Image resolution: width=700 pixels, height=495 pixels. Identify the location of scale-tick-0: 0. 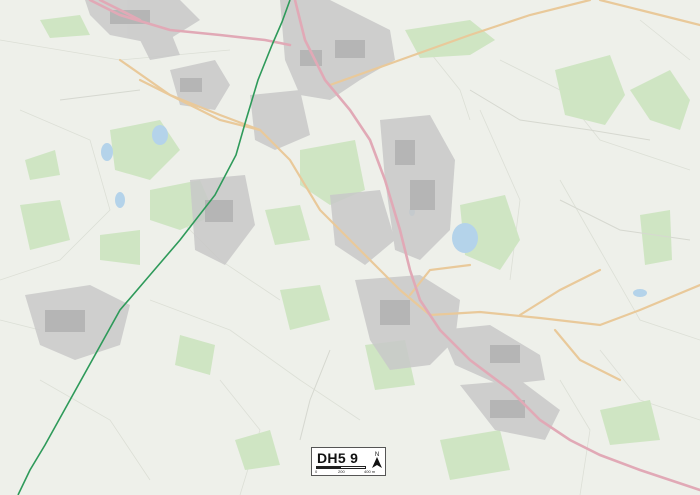
(316, 471).